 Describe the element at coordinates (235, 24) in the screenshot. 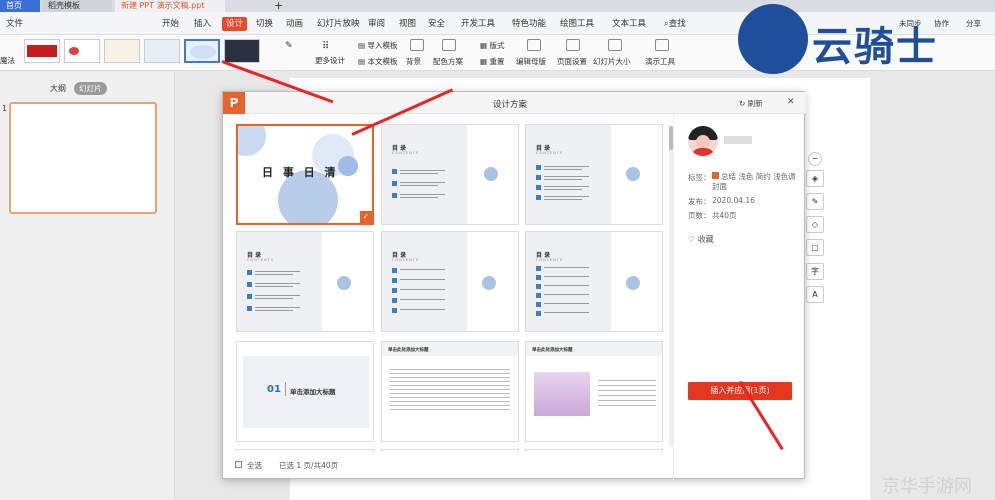

I see `menu-design: 设计` at that location.